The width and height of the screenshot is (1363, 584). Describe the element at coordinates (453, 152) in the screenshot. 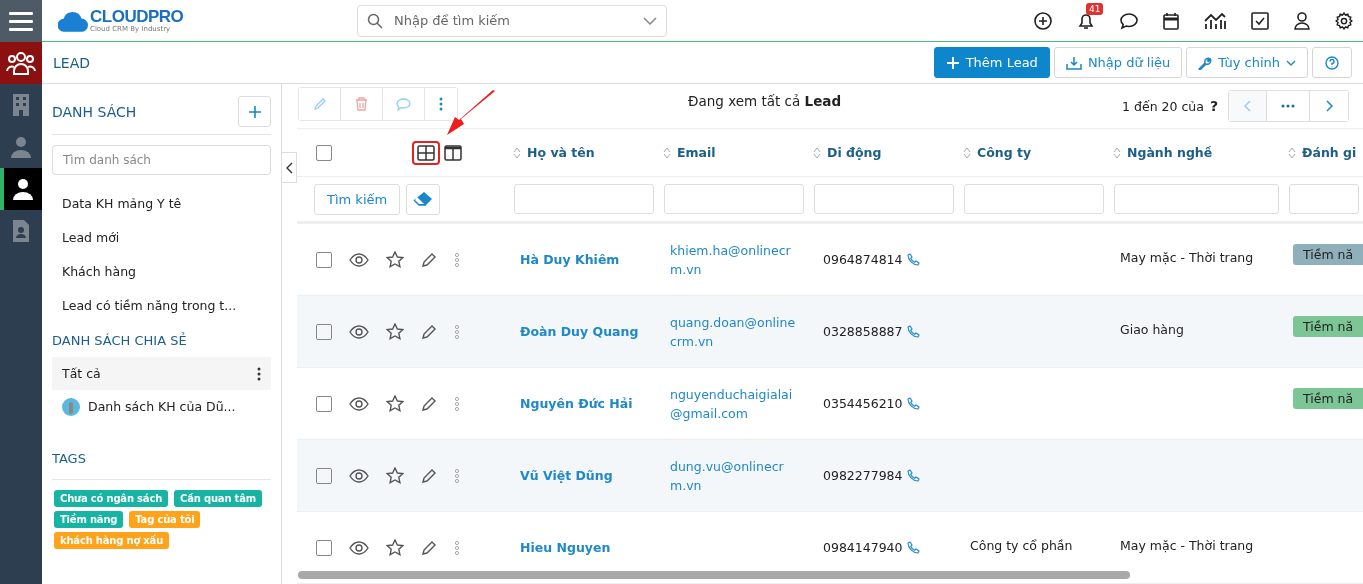

I see `split-view-icon` at that location.